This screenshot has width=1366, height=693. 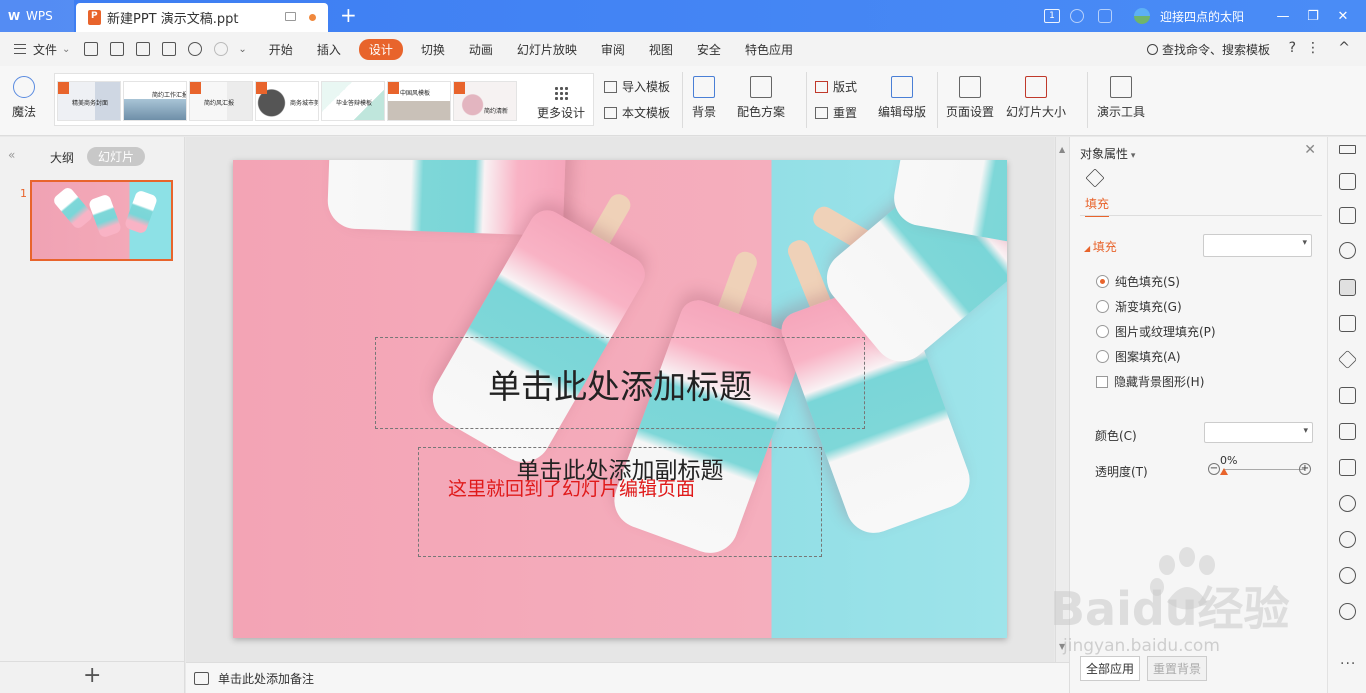 What do you see at coordinates (902, 98) in the screenshot?
I see `edit-master-button: 编辑母版` at bounding box center [902, 98].